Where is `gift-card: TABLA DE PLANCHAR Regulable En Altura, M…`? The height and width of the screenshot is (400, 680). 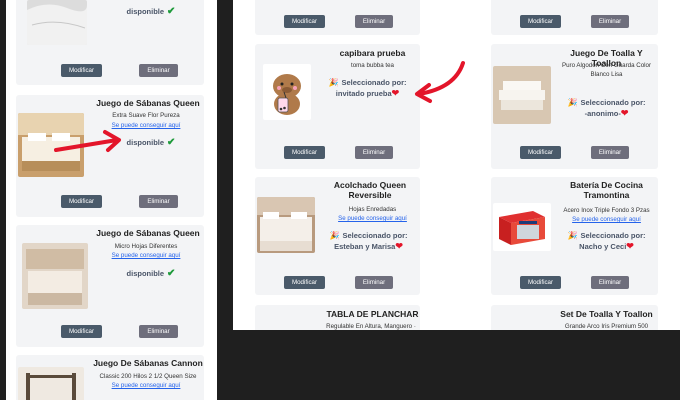
gift-card: TABLA DE PLANCHAR Regulable En Altura, M… is located at coordinates (337, 317).